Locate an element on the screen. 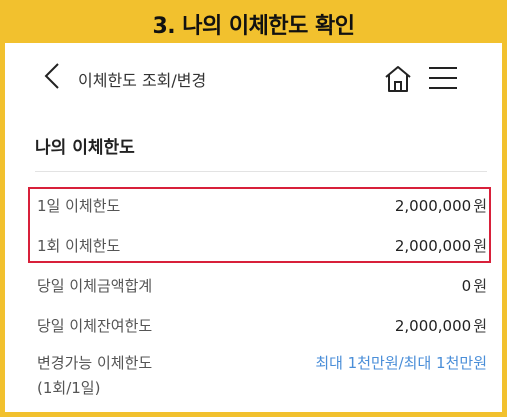  limit-row-today-total: 당일 이체금액합계 0원 is located at coordinates (262, 286).